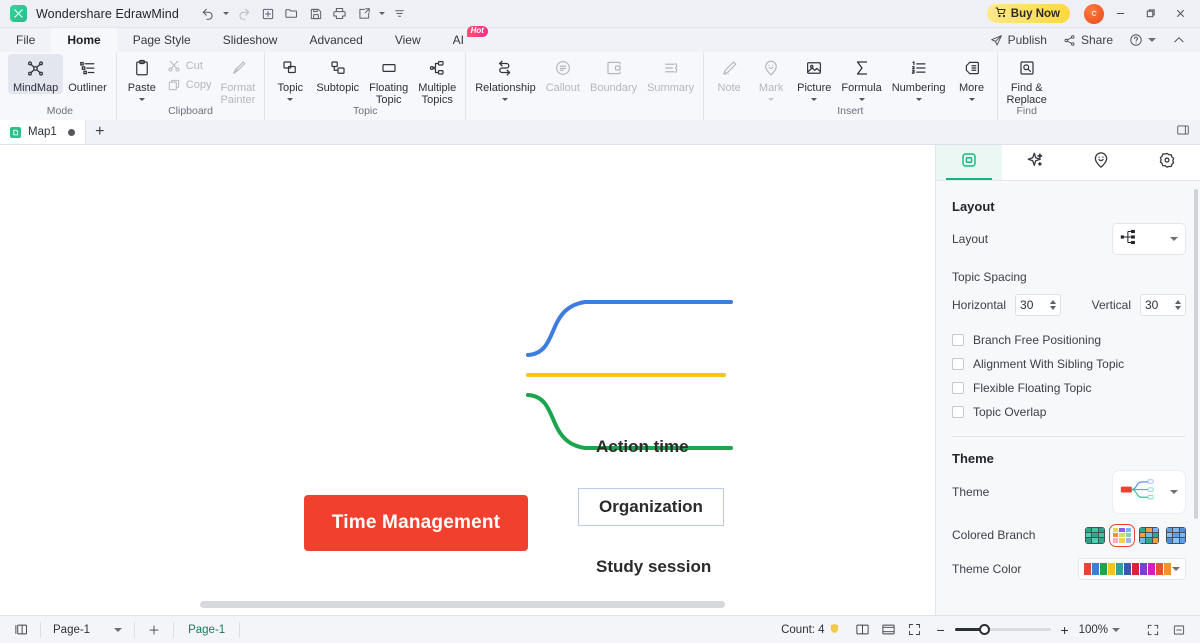 The image size is (1200, 643). Describe the element at coordinates (87, 74) in the screenshot. I see `ribbon-outliner-button: Outliner` at that location.